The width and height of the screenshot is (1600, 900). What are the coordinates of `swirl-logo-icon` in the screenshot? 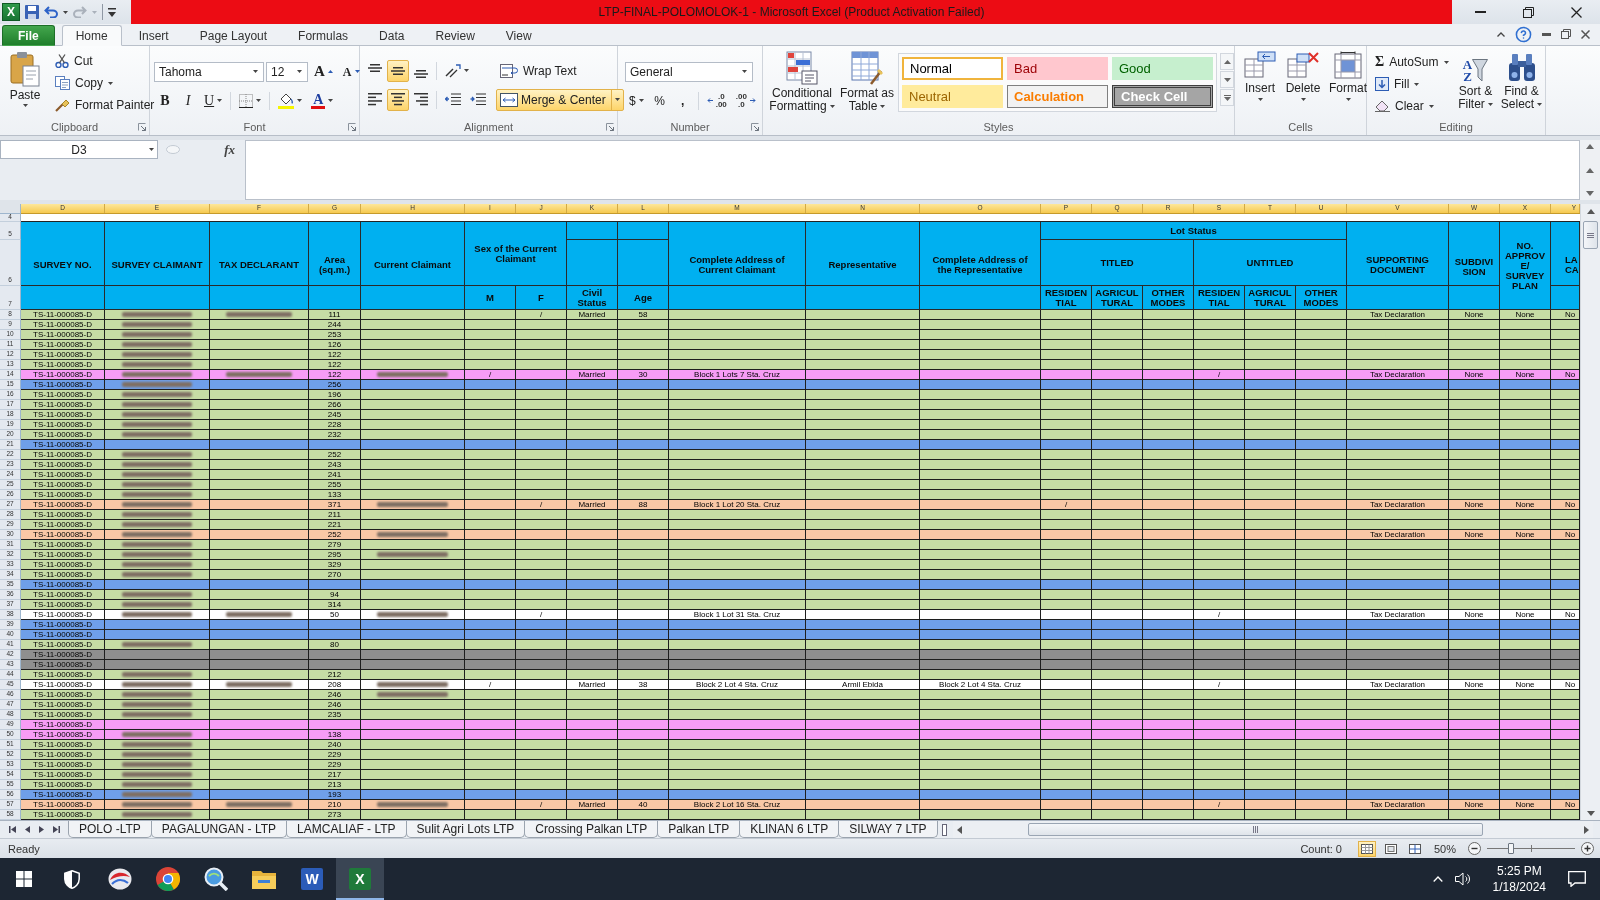 It's located at (120, 879).